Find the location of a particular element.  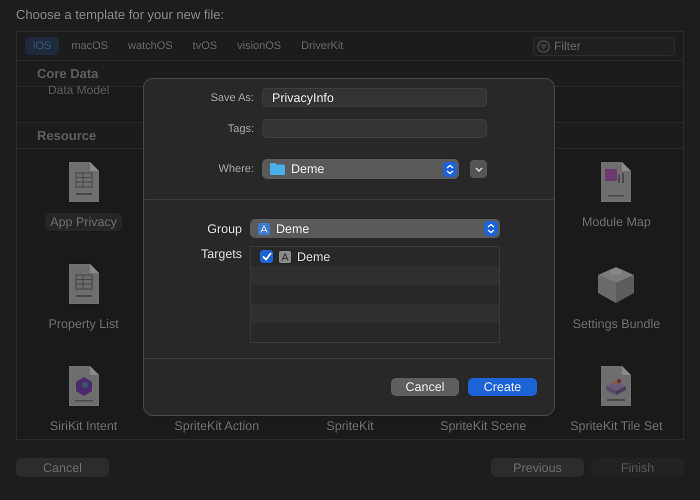

platform-tab: visionOS is located at coordinates (259, 46).